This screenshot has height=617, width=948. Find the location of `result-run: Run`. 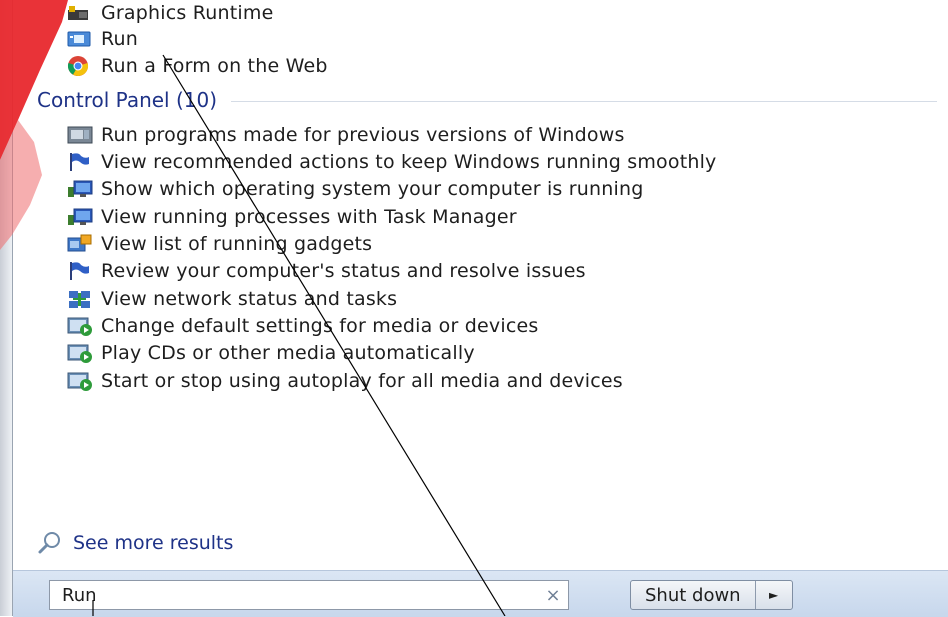

result-run: Run is located at coordinates (102, 39).